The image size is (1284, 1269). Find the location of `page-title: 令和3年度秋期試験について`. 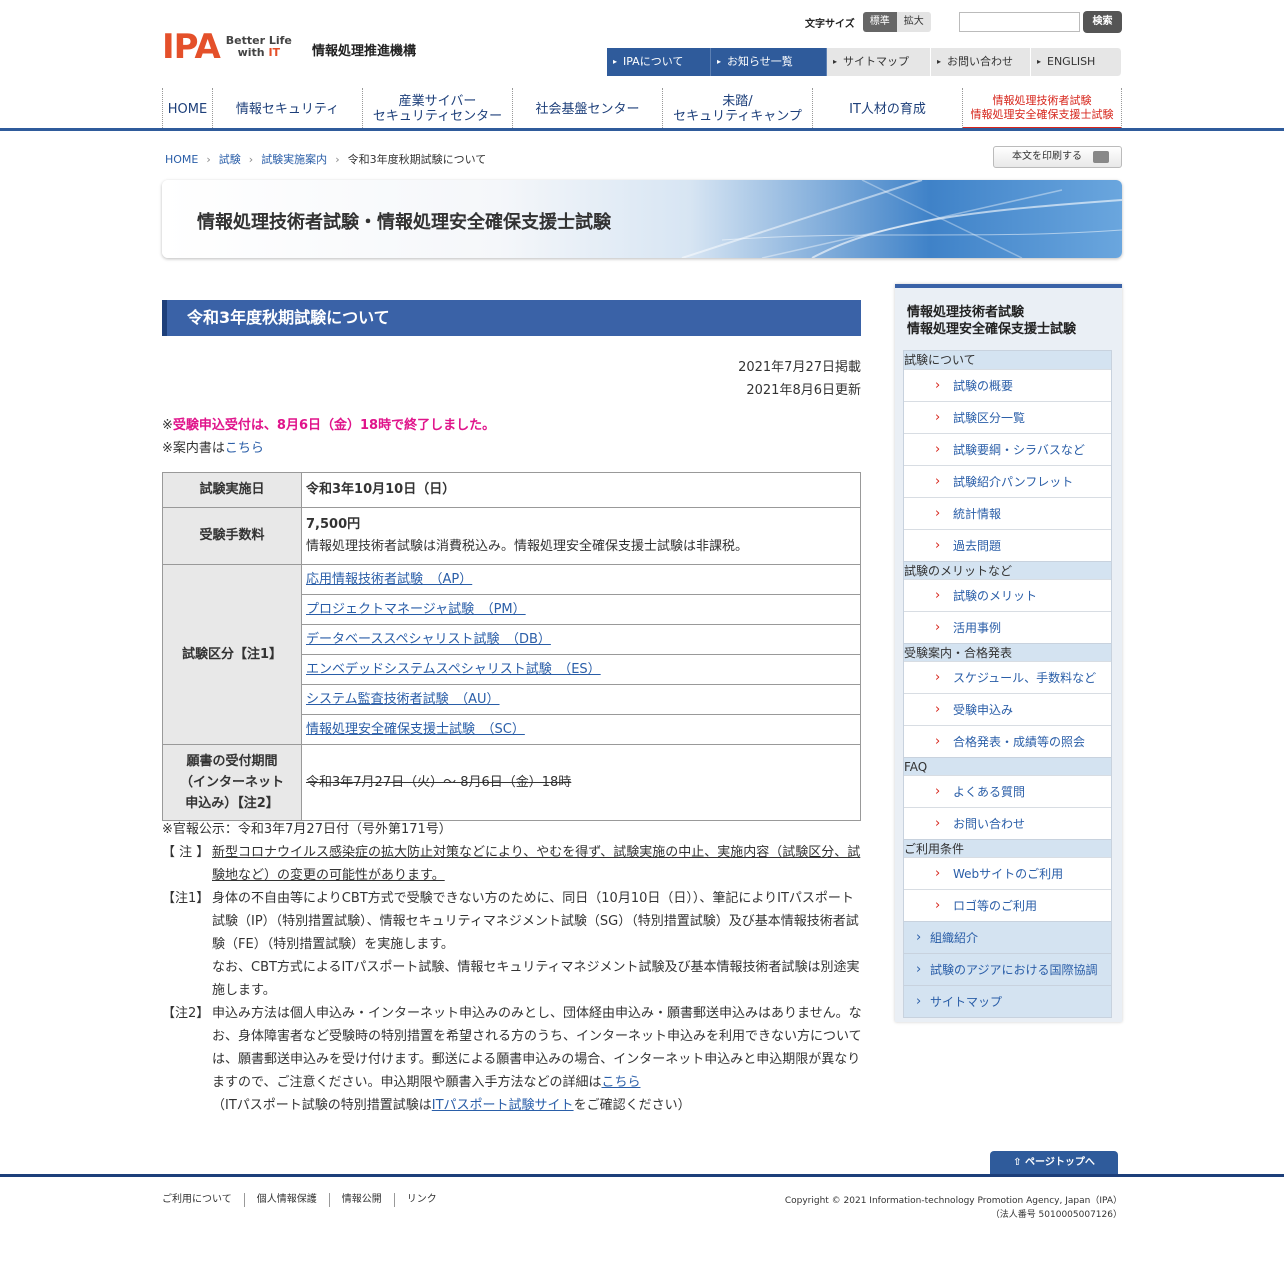

page-title: 令和3年度秋期試験について is located at coordinates (511, 318).